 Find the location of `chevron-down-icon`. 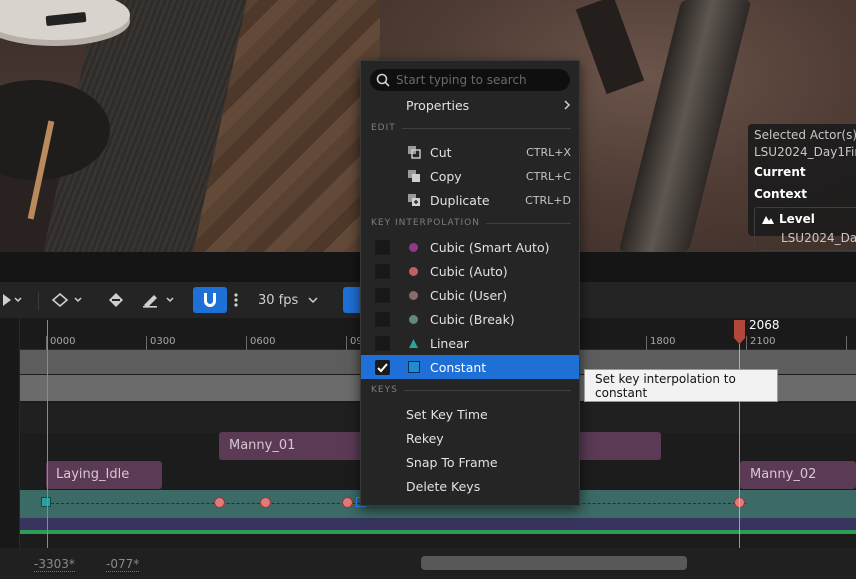

chevron-down-icon is located at coordinates (313, 300).